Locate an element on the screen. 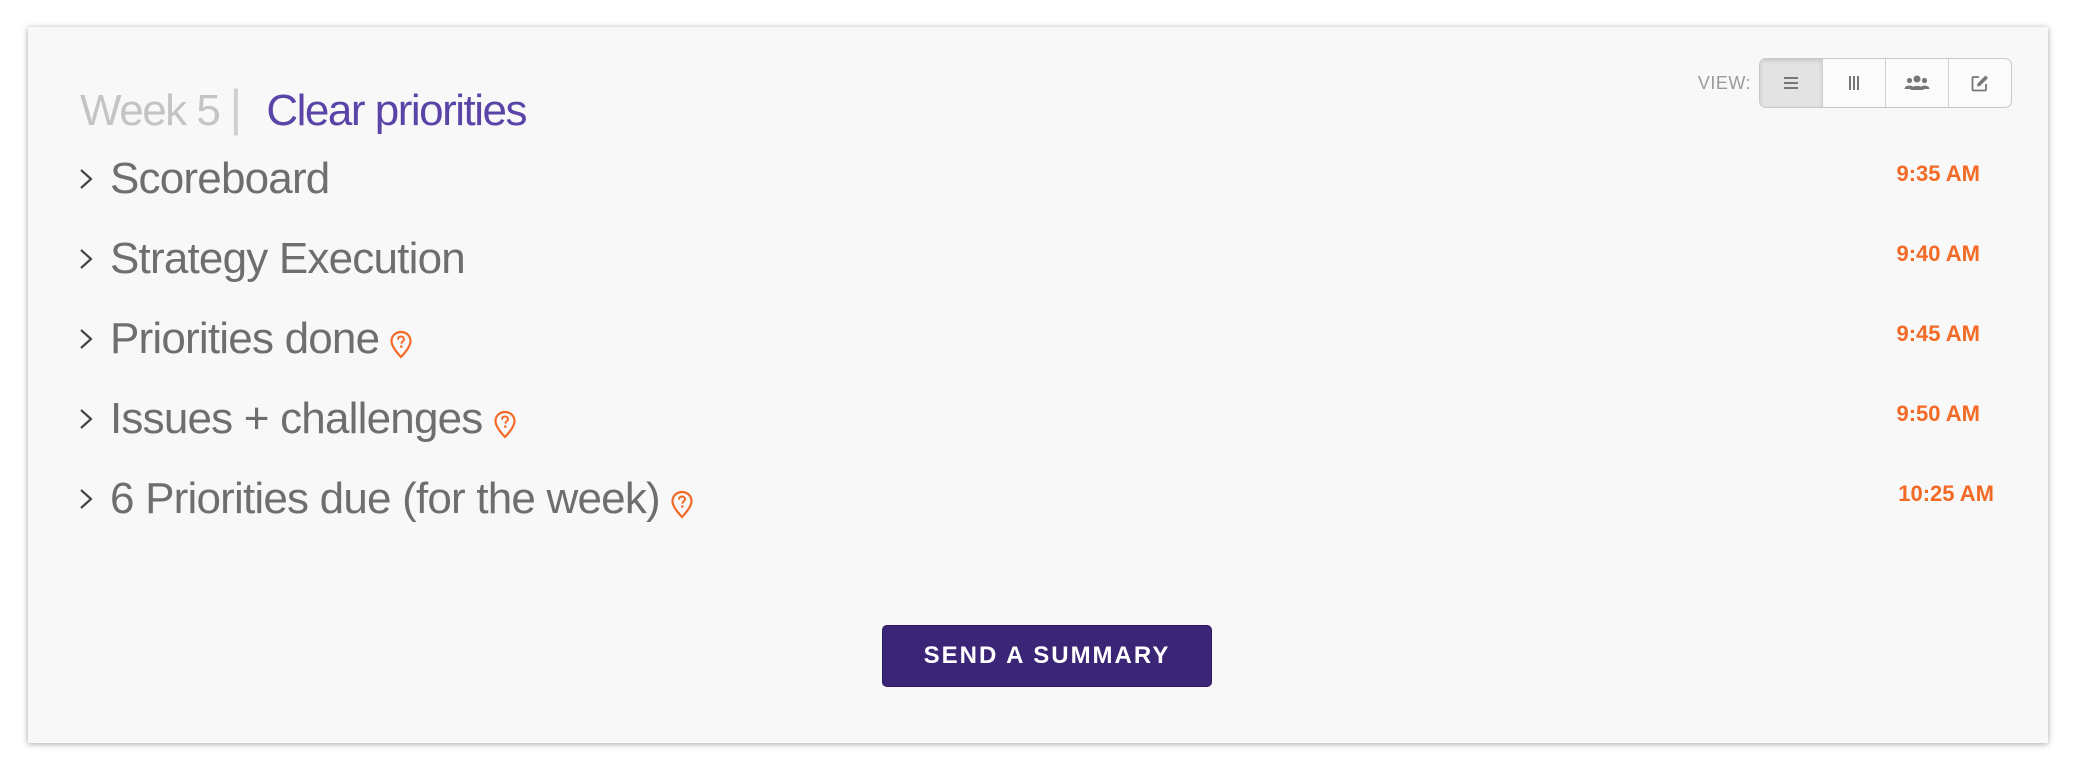 The image size is (2078, 772). agenda-item-label: Strategy Execution is located at coordinates (288, 258).